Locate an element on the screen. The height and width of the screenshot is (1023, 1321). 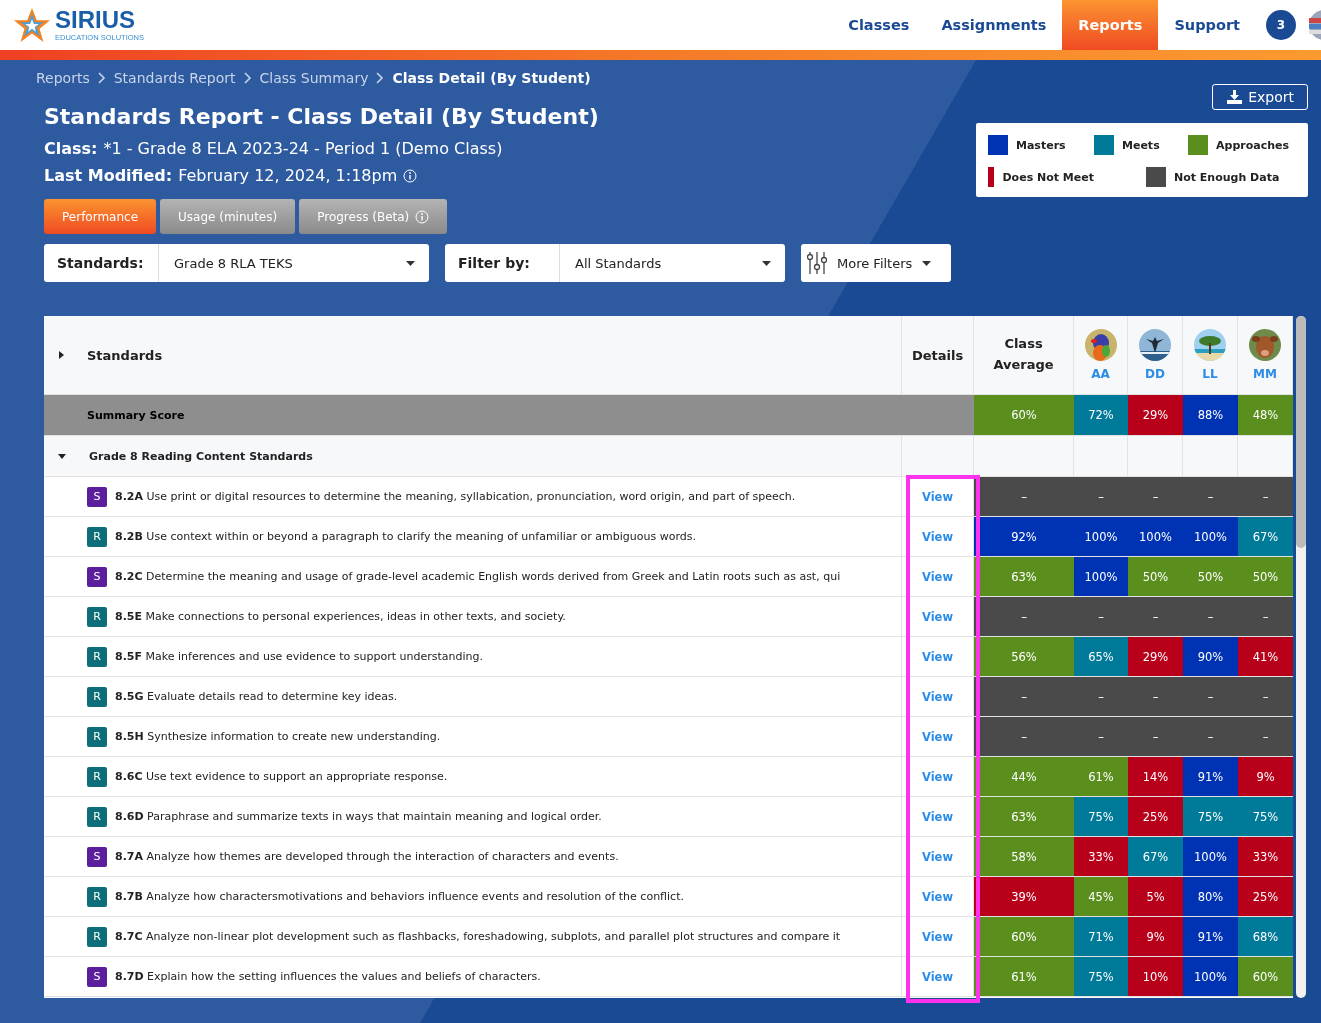
breadcrumb-link: Reports is located at coordinates (63, 78).